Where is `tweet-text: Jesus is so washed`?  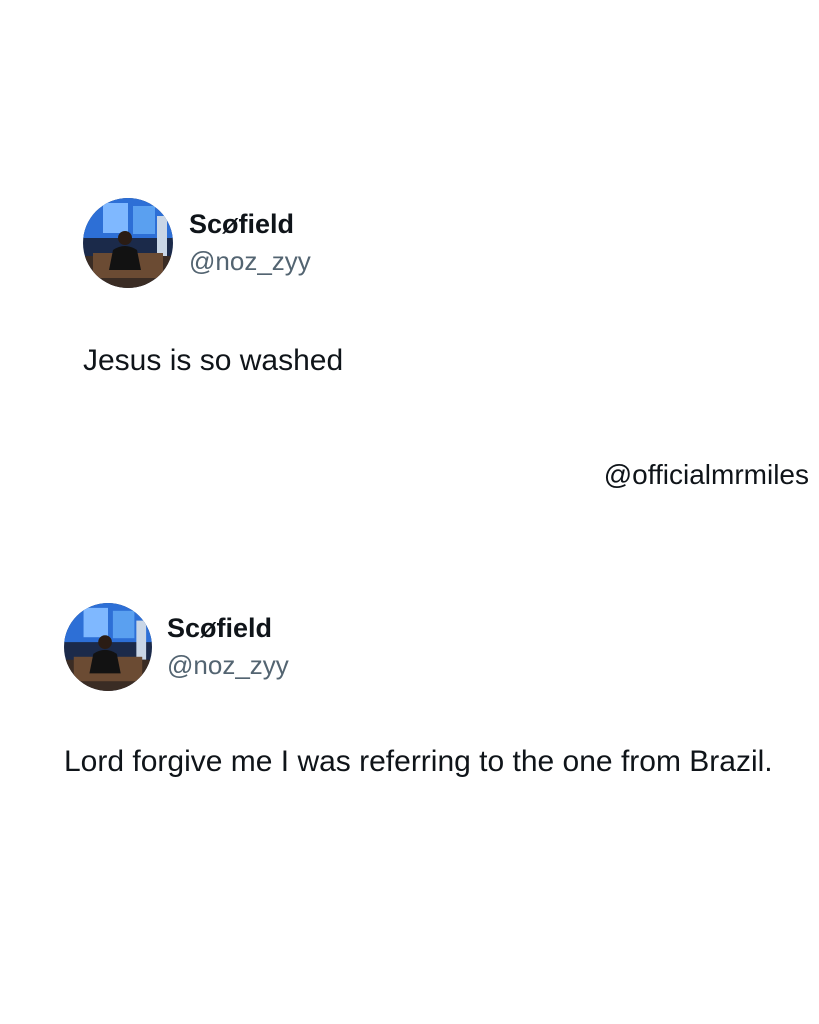 tweet-text: Jesus is so washed is located at coordinates (213, 360).